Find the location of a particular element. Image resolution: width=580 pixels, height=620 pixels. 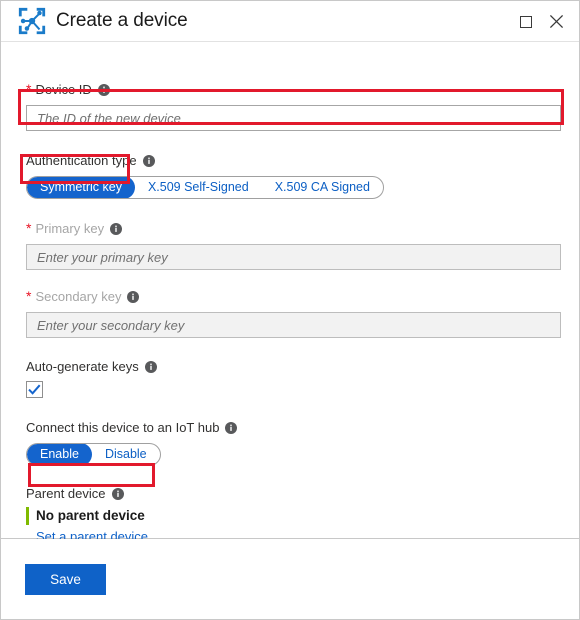

page-title: Create a device is located at coordinates (122, 20).